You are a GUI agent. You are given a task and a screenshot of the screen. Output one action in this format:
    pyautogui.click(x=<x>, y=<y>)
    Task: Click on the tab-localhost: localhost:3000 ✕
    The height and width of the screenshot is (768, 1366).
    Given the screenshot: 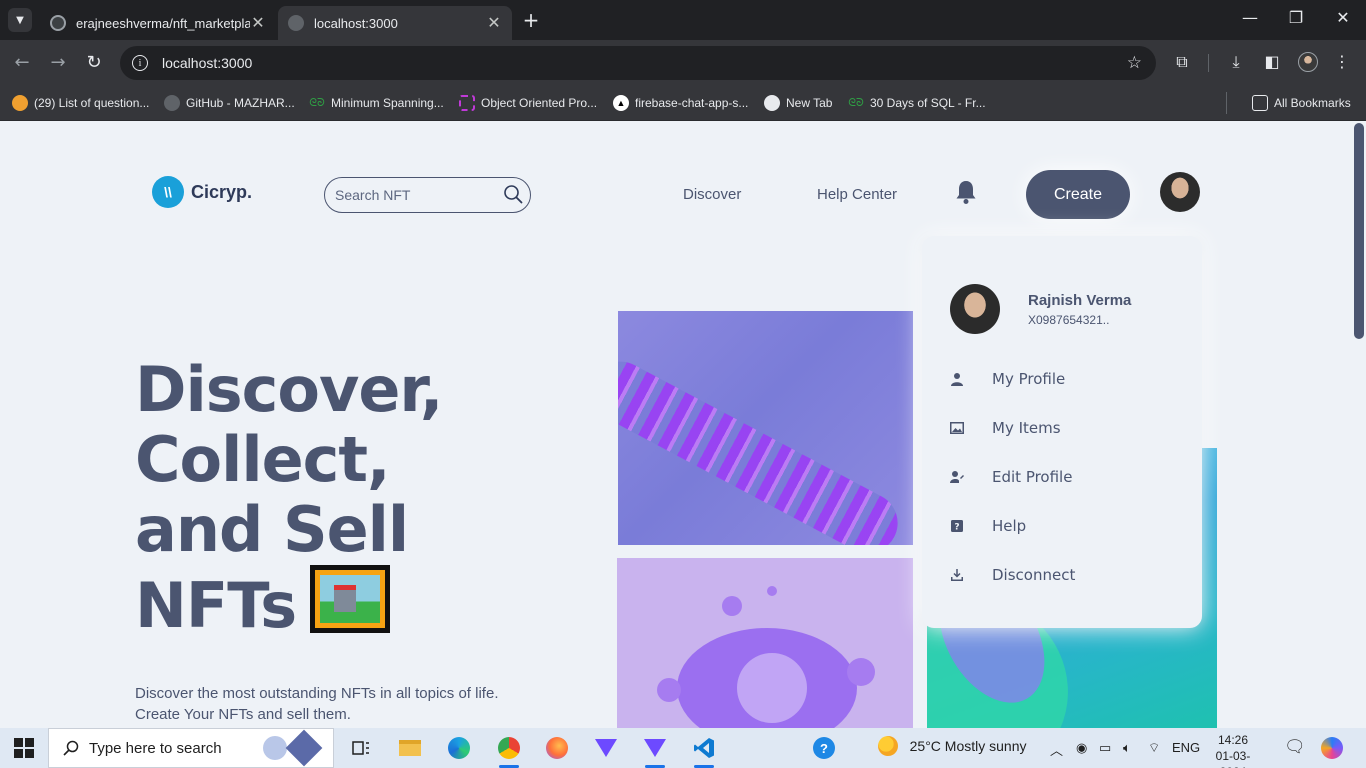 What is the action you would take?
    pyautogui.click(x=395, y=23)
    